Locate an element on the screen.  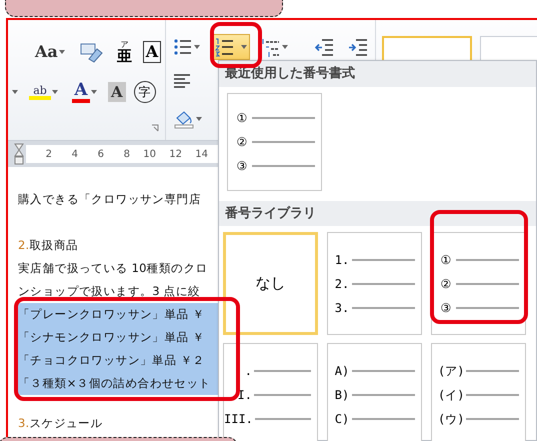
ruler-number: 14 is located at coordinates (201, 155).